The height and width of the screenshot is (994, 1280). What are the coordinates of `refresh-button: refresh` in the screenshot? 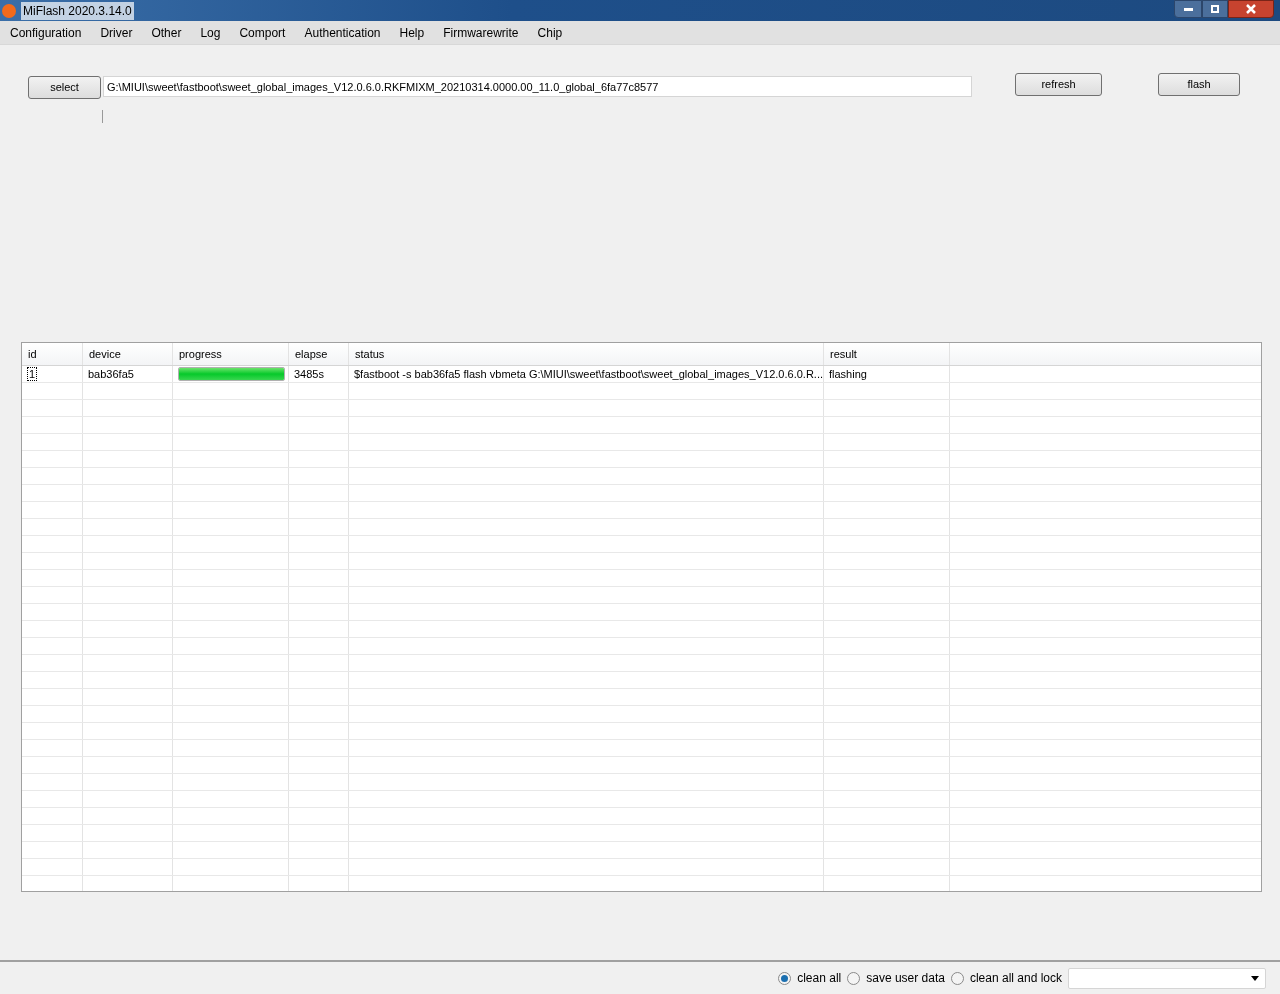 It's located at (1058, 84).